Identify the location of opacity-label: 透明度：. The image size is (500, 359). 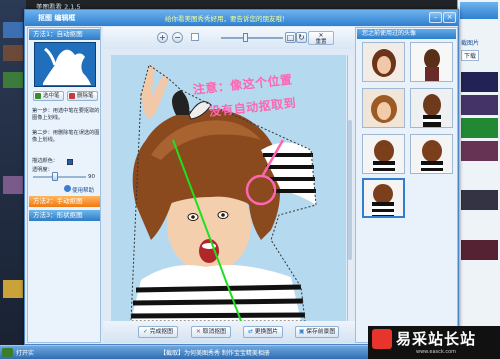
(42, 170).